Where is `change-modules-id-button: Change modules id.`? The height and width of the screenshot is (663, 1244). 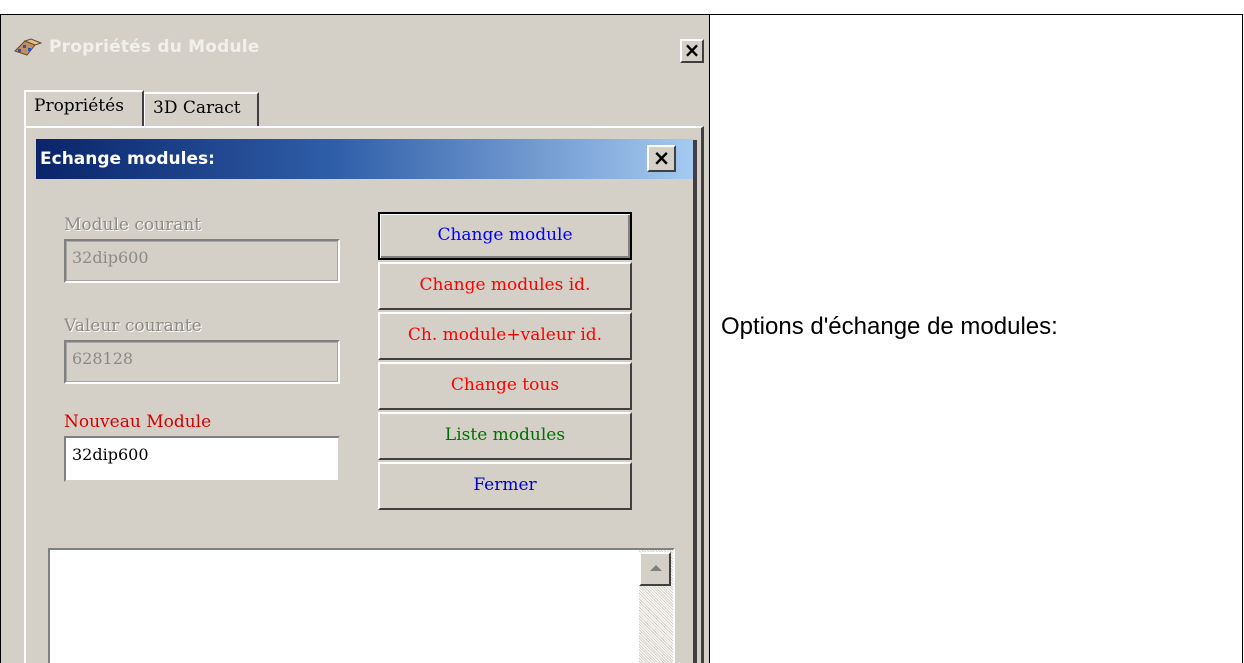
change-modules-id-button: Change modules id. is located at coordinates (505, 286).